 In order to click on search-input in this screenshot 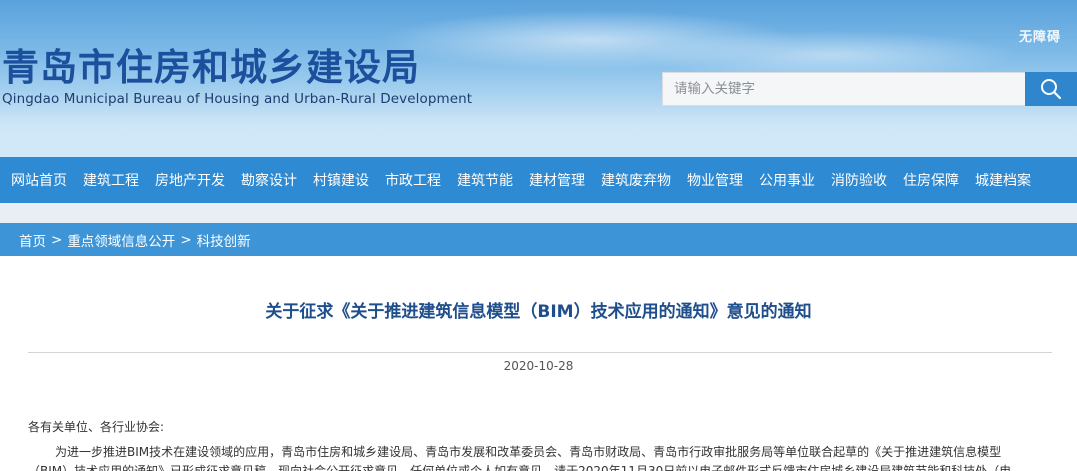, I will do `click(844, 89)`.